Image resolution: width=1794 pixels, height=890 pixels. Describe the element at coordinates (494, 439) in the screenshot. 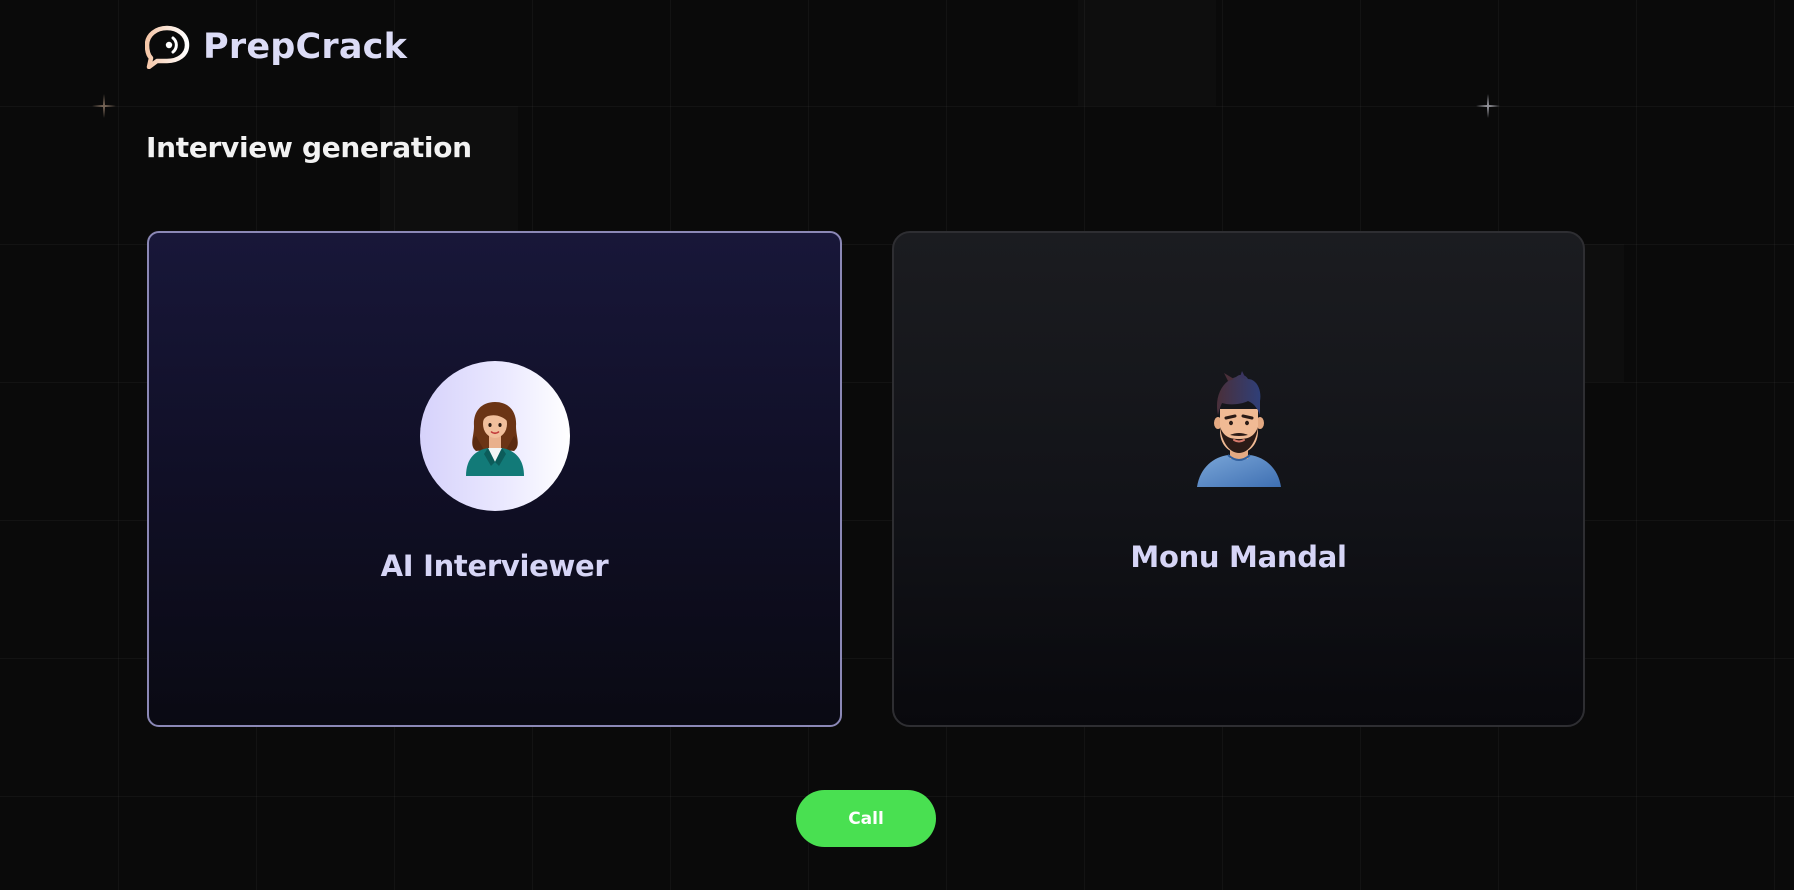

I see `female-interviewer-avatar-icon` at that location.